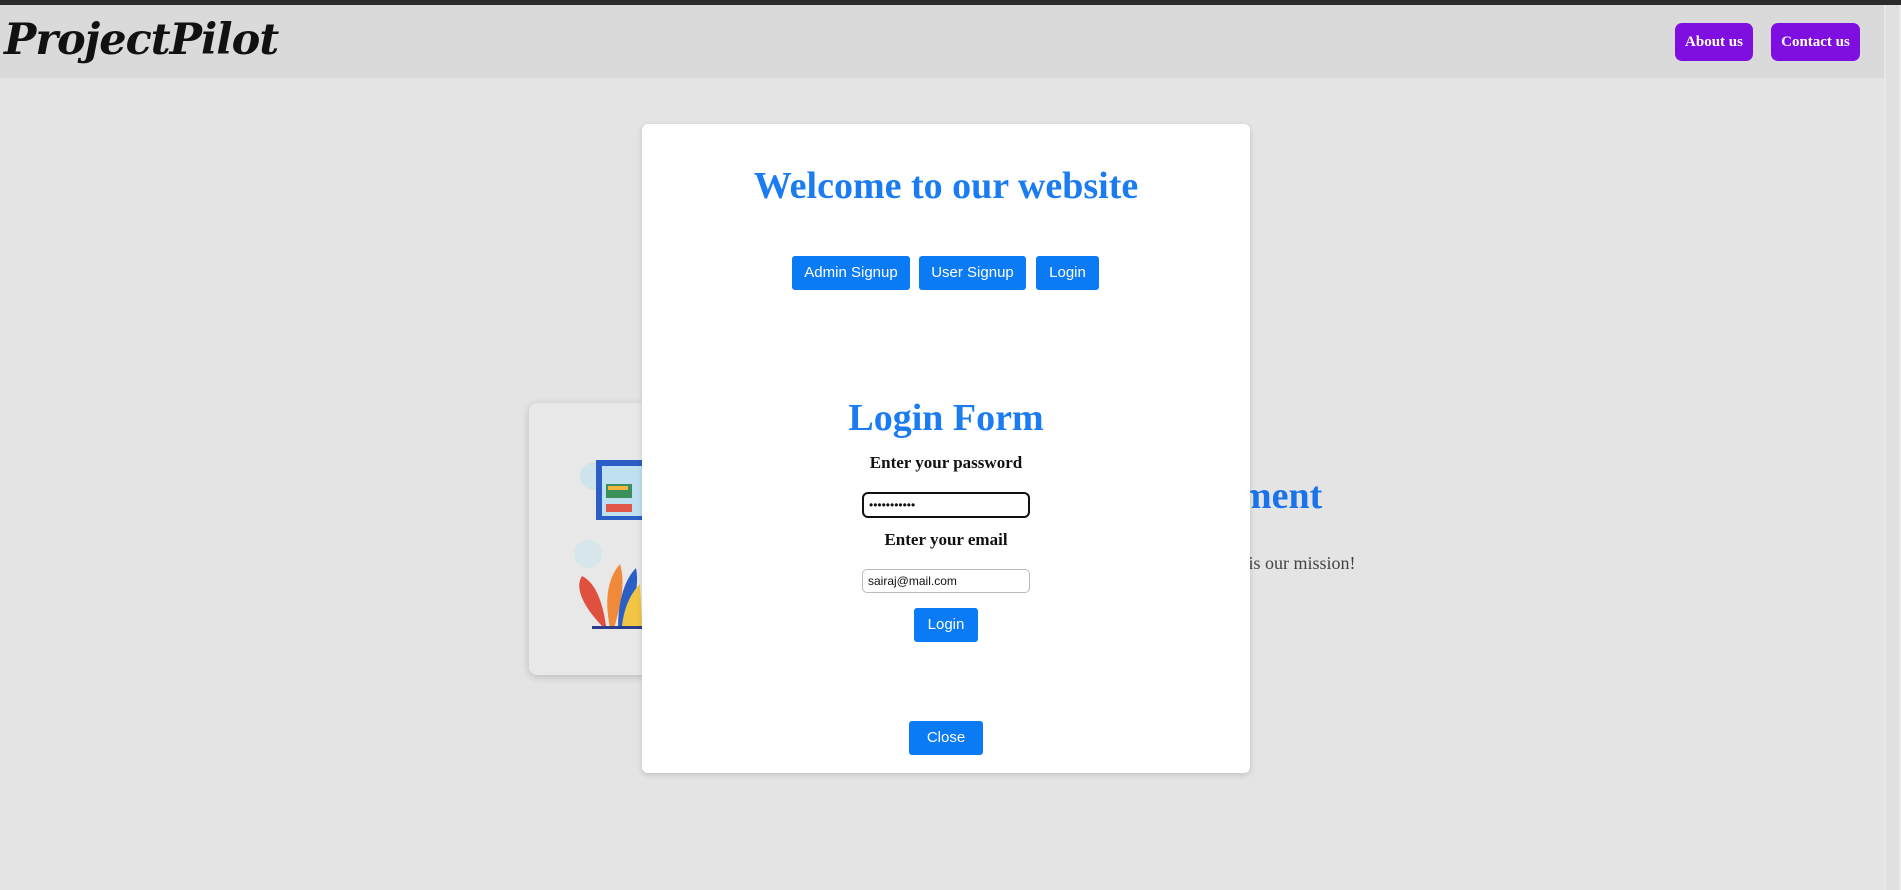 The width and height of the screenshot is (1901, 890). Describe the element at coordinates (608, 544) in the screenshot. I see `workspace-illustration` at that location.